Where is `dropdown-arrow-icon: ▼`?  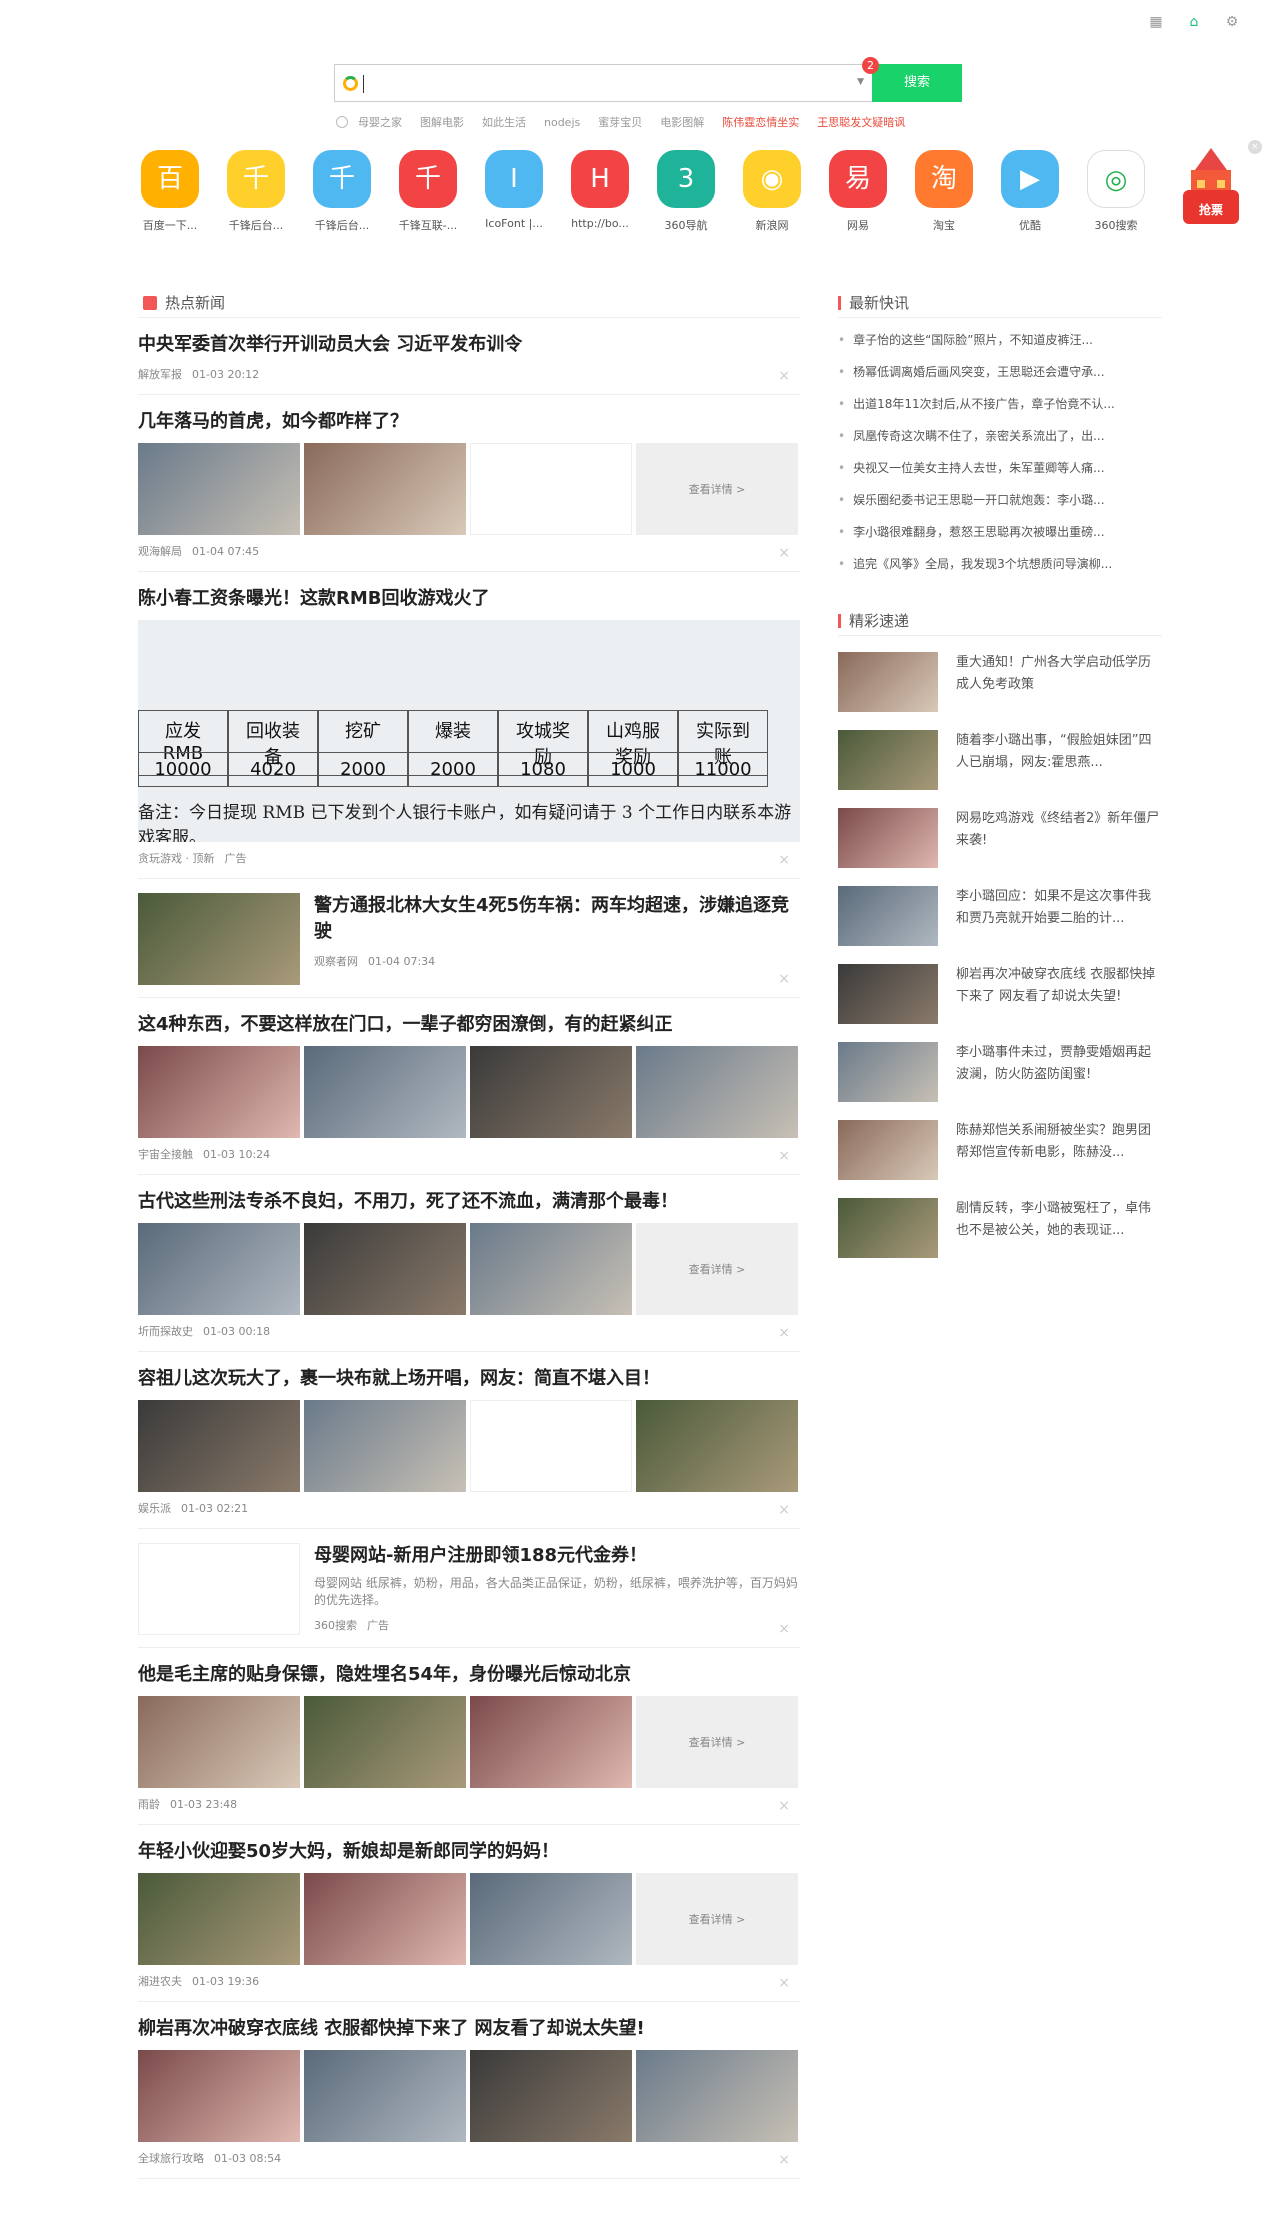
dropdown-arrow-icon: ▼ is located at coordinates (860, 82).